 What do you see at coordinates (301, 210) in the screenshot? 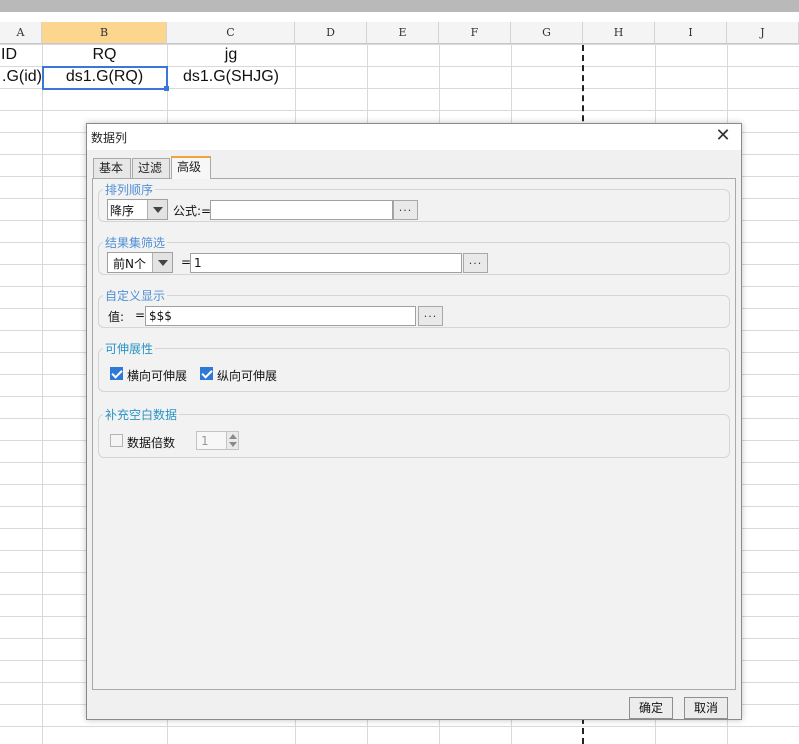
I see `sort-formula-input` at bounding box center [301, 210].